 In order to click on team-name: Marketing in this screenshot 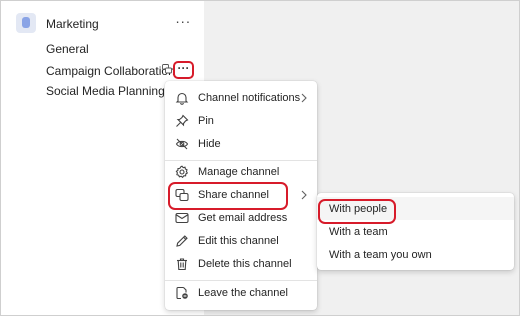, I will do `click(72, 24)`.